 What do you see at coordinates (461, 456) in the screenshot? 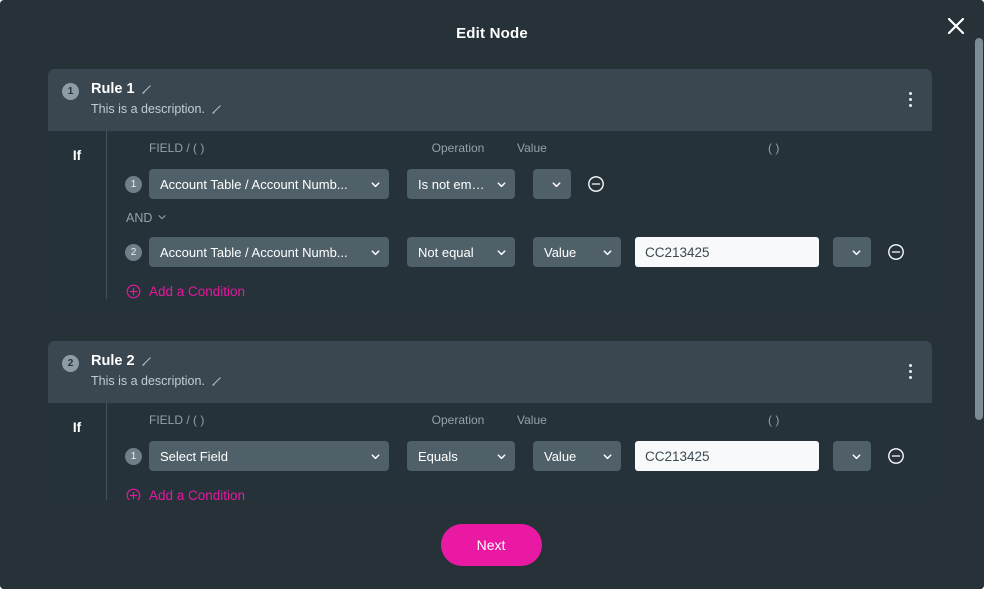
I see `operation-select: Equals` at bounding box center [461, 456].